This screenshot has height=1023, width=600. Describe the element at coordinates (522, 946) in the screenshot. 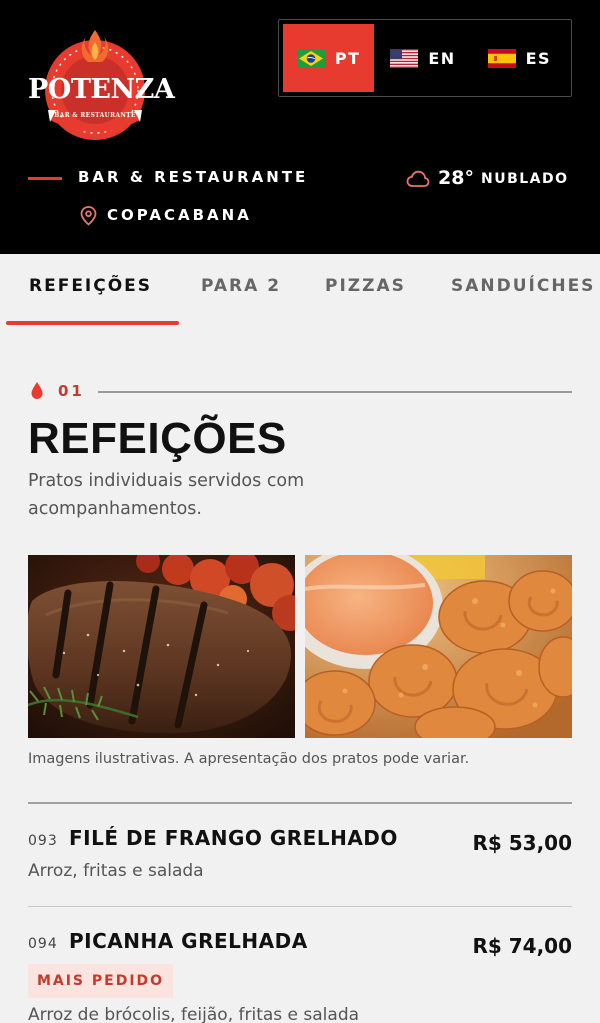

I see `item-price: R$ 74,00` at that location.